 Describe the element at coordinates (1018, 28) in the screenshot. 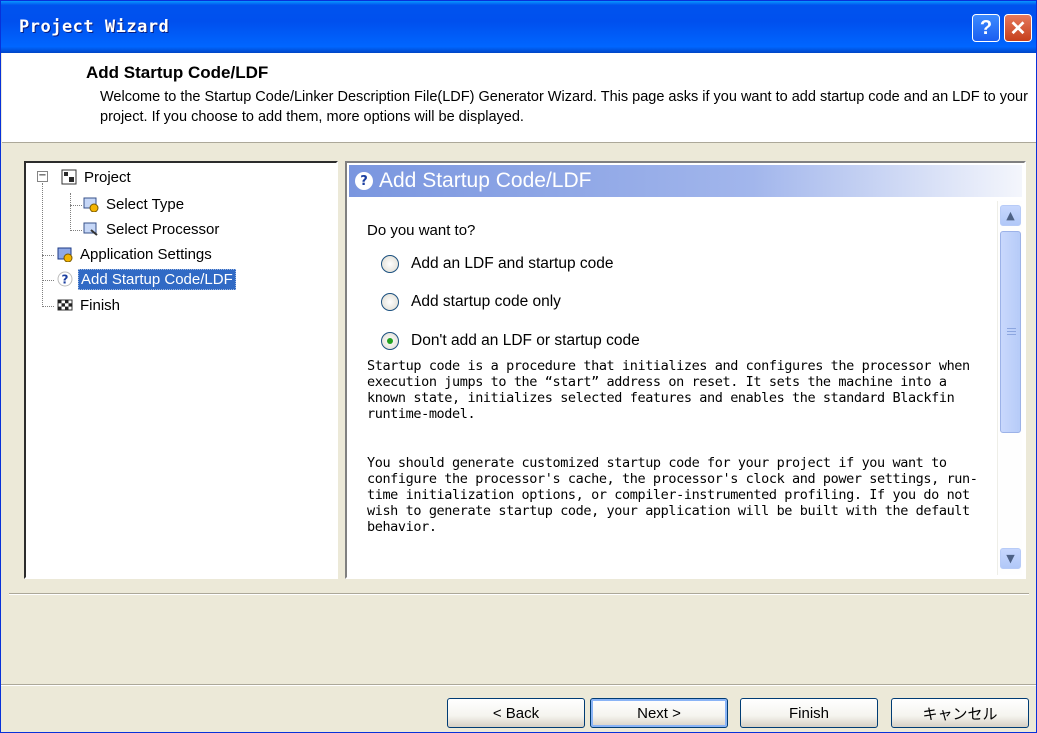

I see `close-icon: ✕` at that location.